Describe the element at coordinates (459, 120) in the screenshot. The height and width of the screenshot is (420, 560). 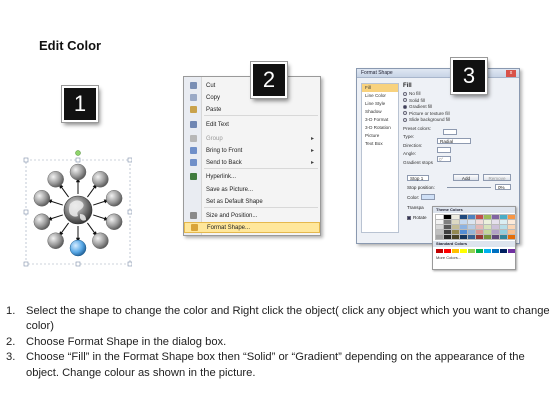
I see `option-slide-background-fill: Slide background fill` at that location.